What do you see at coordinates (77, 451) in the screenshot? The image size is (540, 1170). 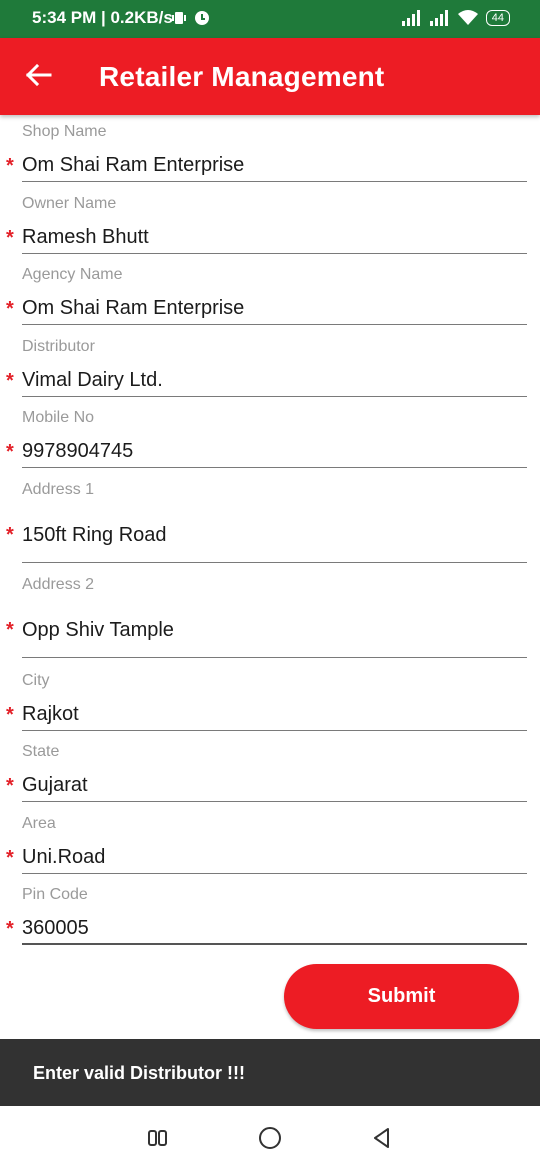 I see `mobile-no-input: 9978904745` at bounding box center [77, 451].